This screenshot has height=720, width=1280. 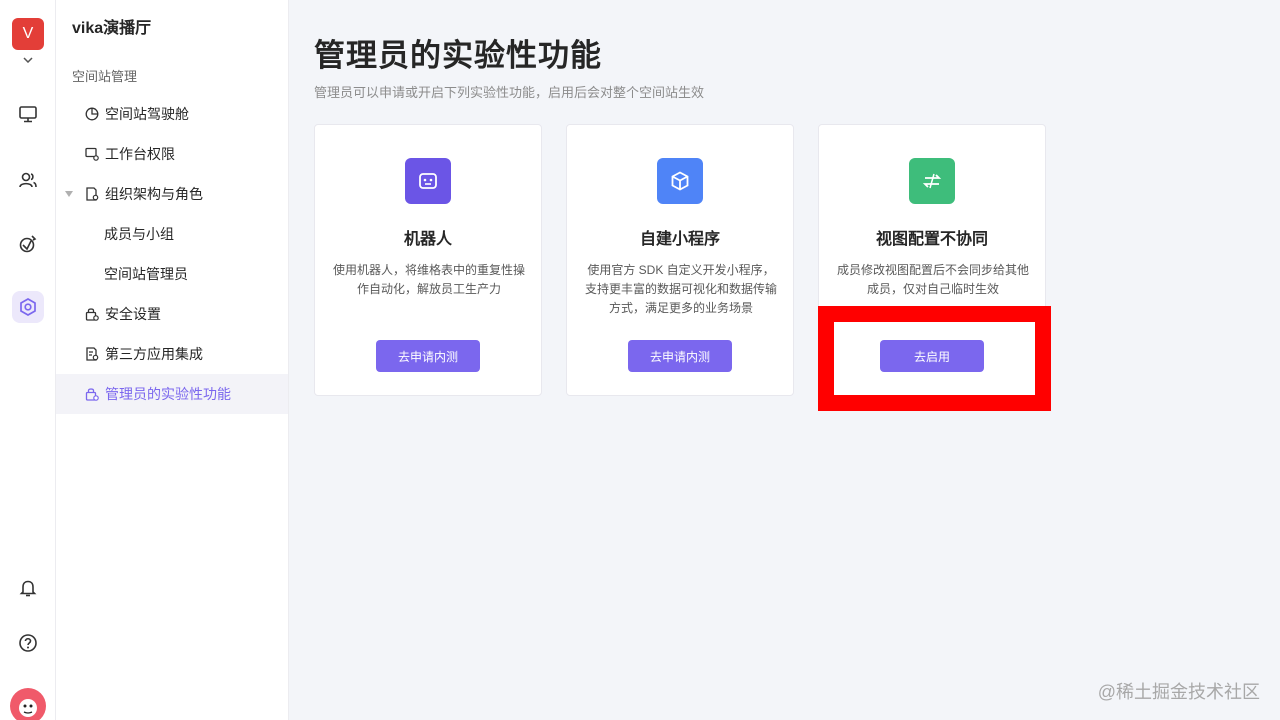 I want to click on space-management-icon, so click(x=28, y=307).